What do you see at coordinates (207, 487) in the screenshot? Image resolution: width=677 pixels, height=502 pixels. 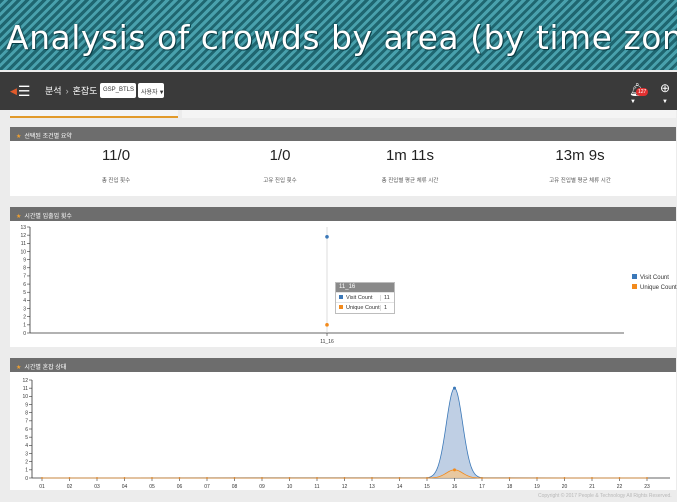 I see `x-tick-label: 07` at bounding box center [207, 487].